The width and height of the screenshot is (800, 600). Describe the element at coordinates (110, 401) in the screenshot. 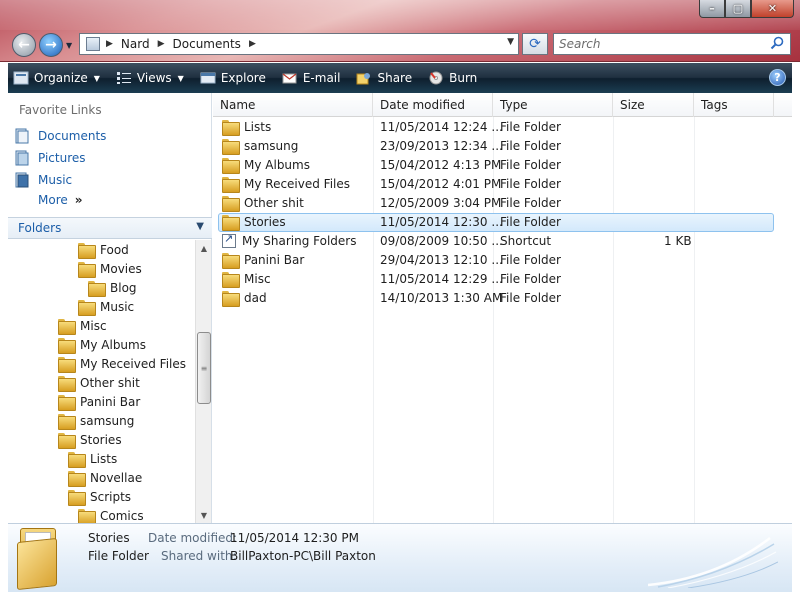

I see `tree-item-label: Panini Bar` at that location.